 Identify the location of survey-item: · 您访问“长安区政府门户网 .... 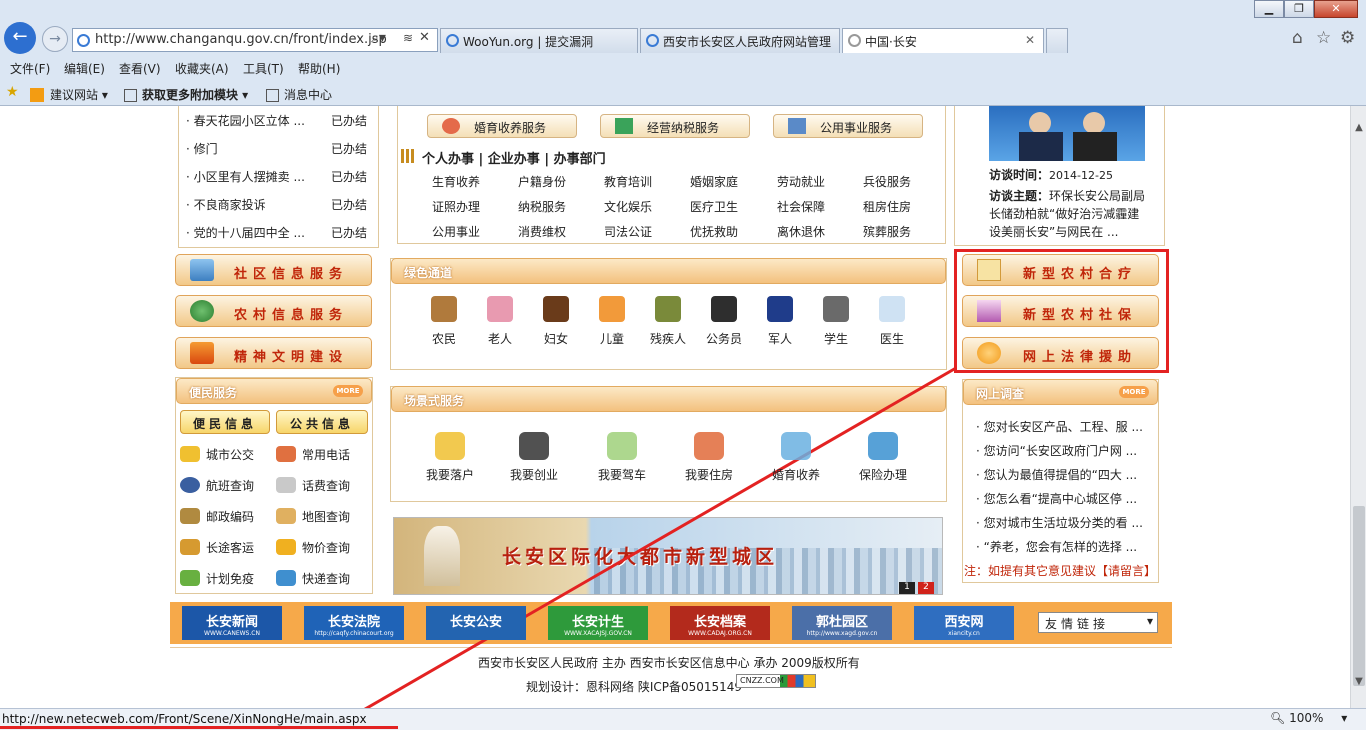
(1056, 450).